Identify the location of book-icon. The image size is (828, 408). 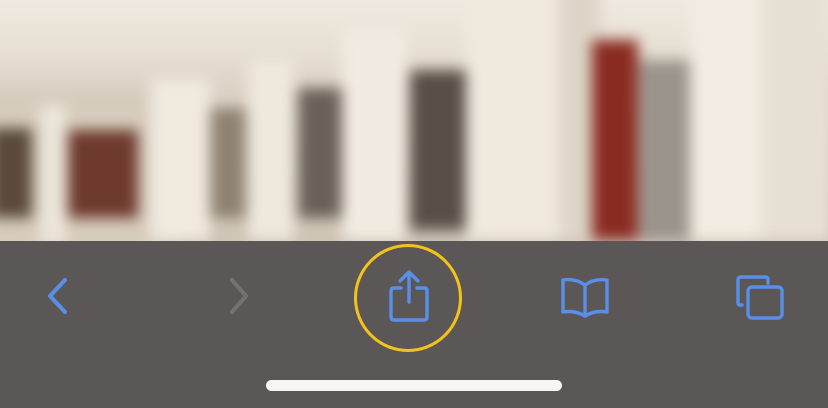
(585, 297).